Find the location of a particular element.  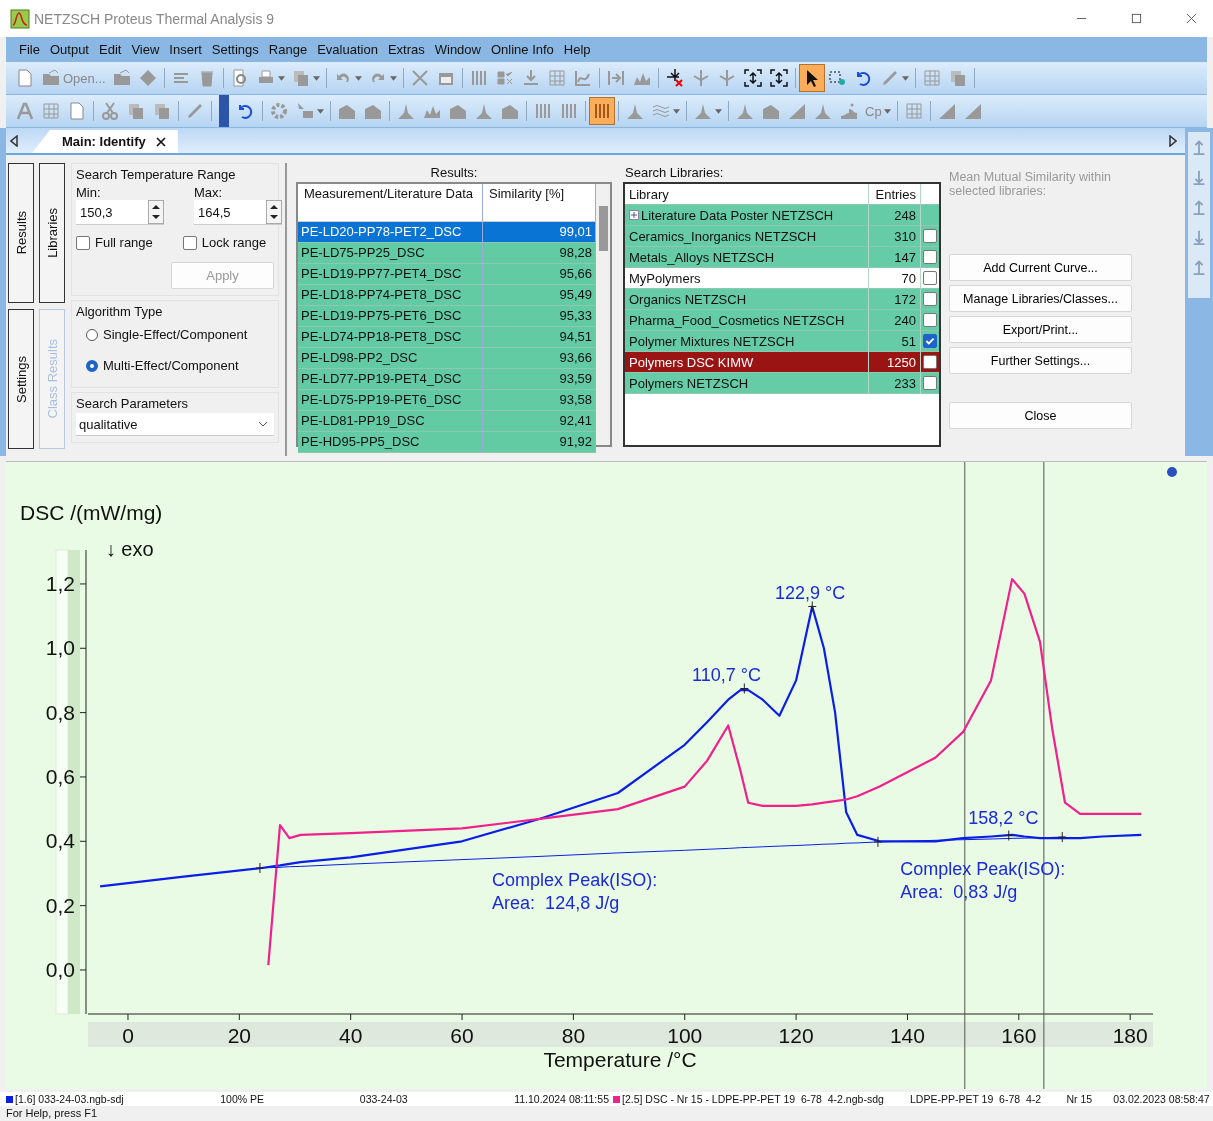

table-cell: 233 is located at coordinates (895, 383).